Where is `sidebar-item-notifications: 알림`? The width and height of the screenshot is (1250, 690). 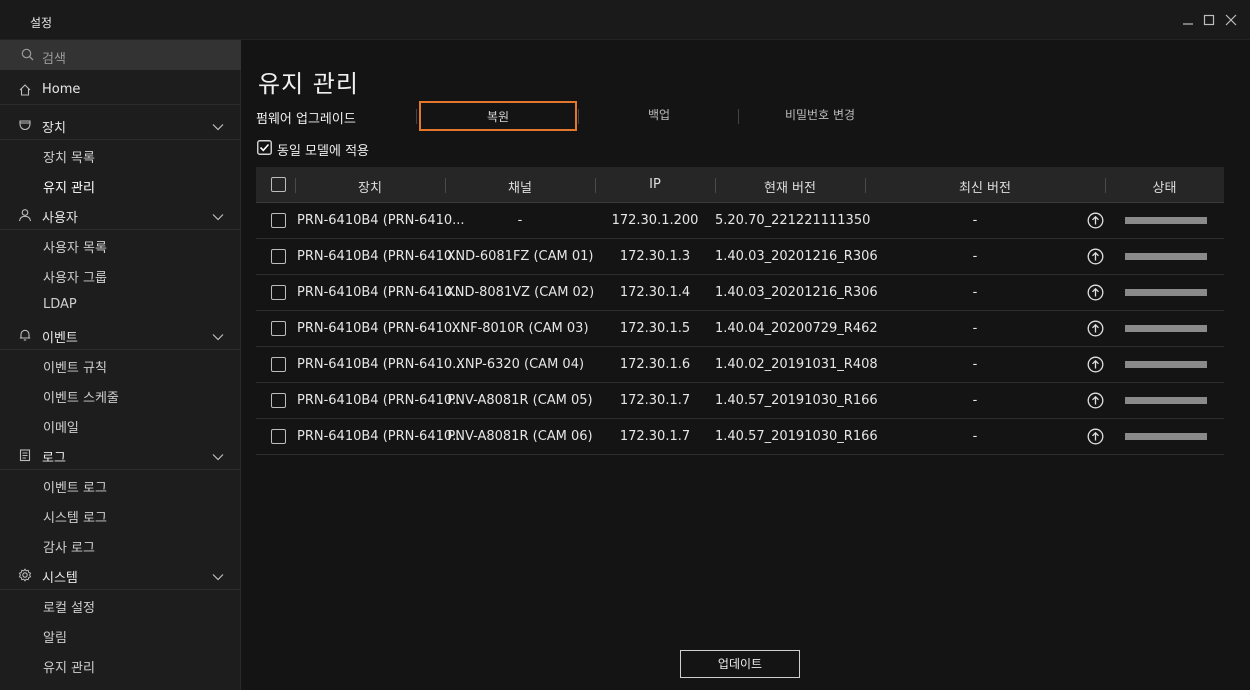
sidebar-item-notifications: 알림 is located at coordinates (120, 635).